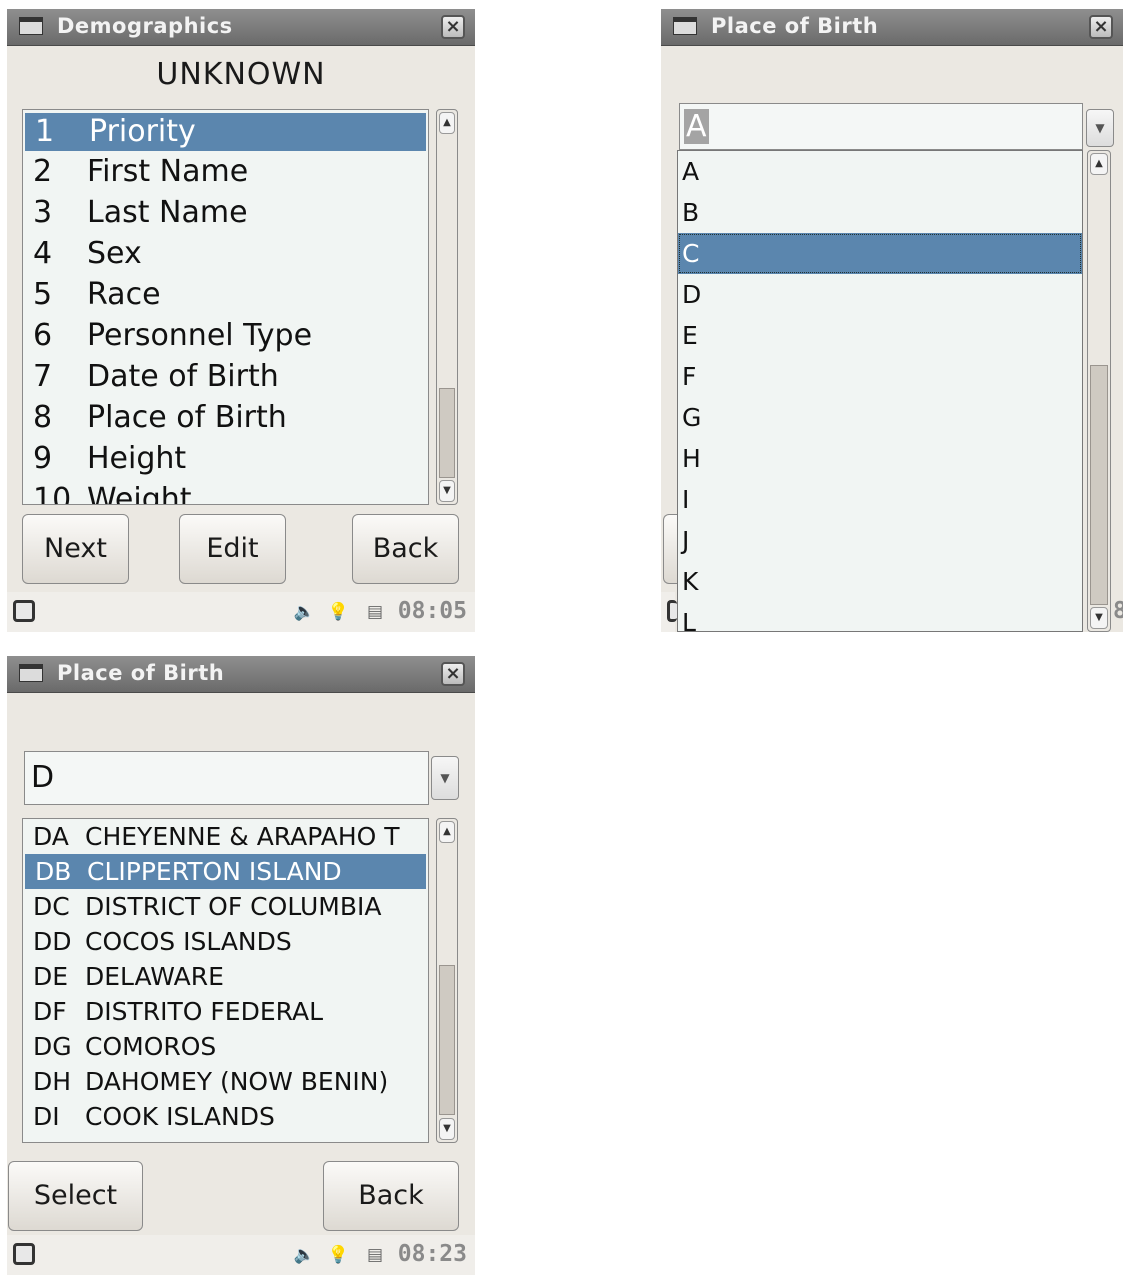 This screenshot has height=1275, width=1123. I want to click on item-label: Place of Birth, so click(187, 417).